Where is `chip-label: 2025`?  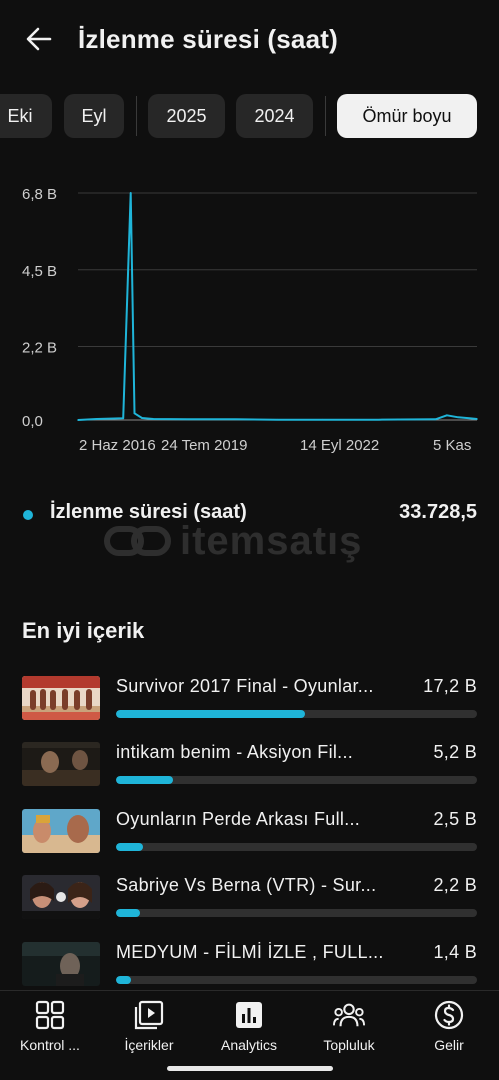 chip-label: 2025 is located at coordinates (186, 115).